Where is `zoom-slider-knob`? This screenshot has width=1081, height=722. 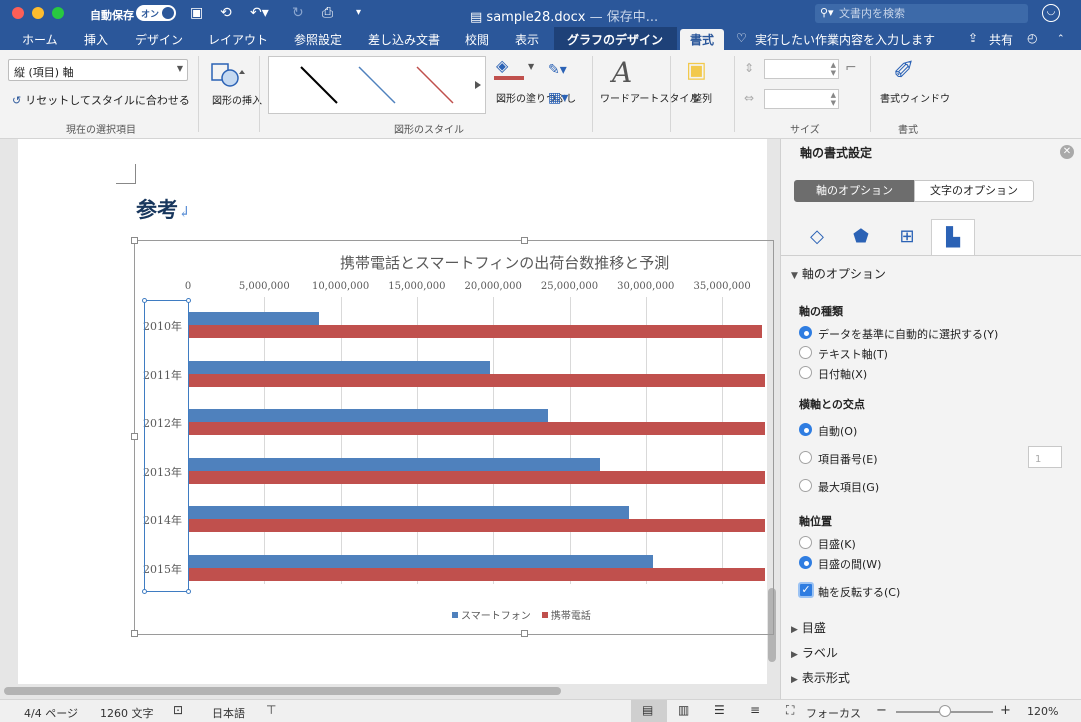
zoom-slider-knob is located at coordinates (945, 711).